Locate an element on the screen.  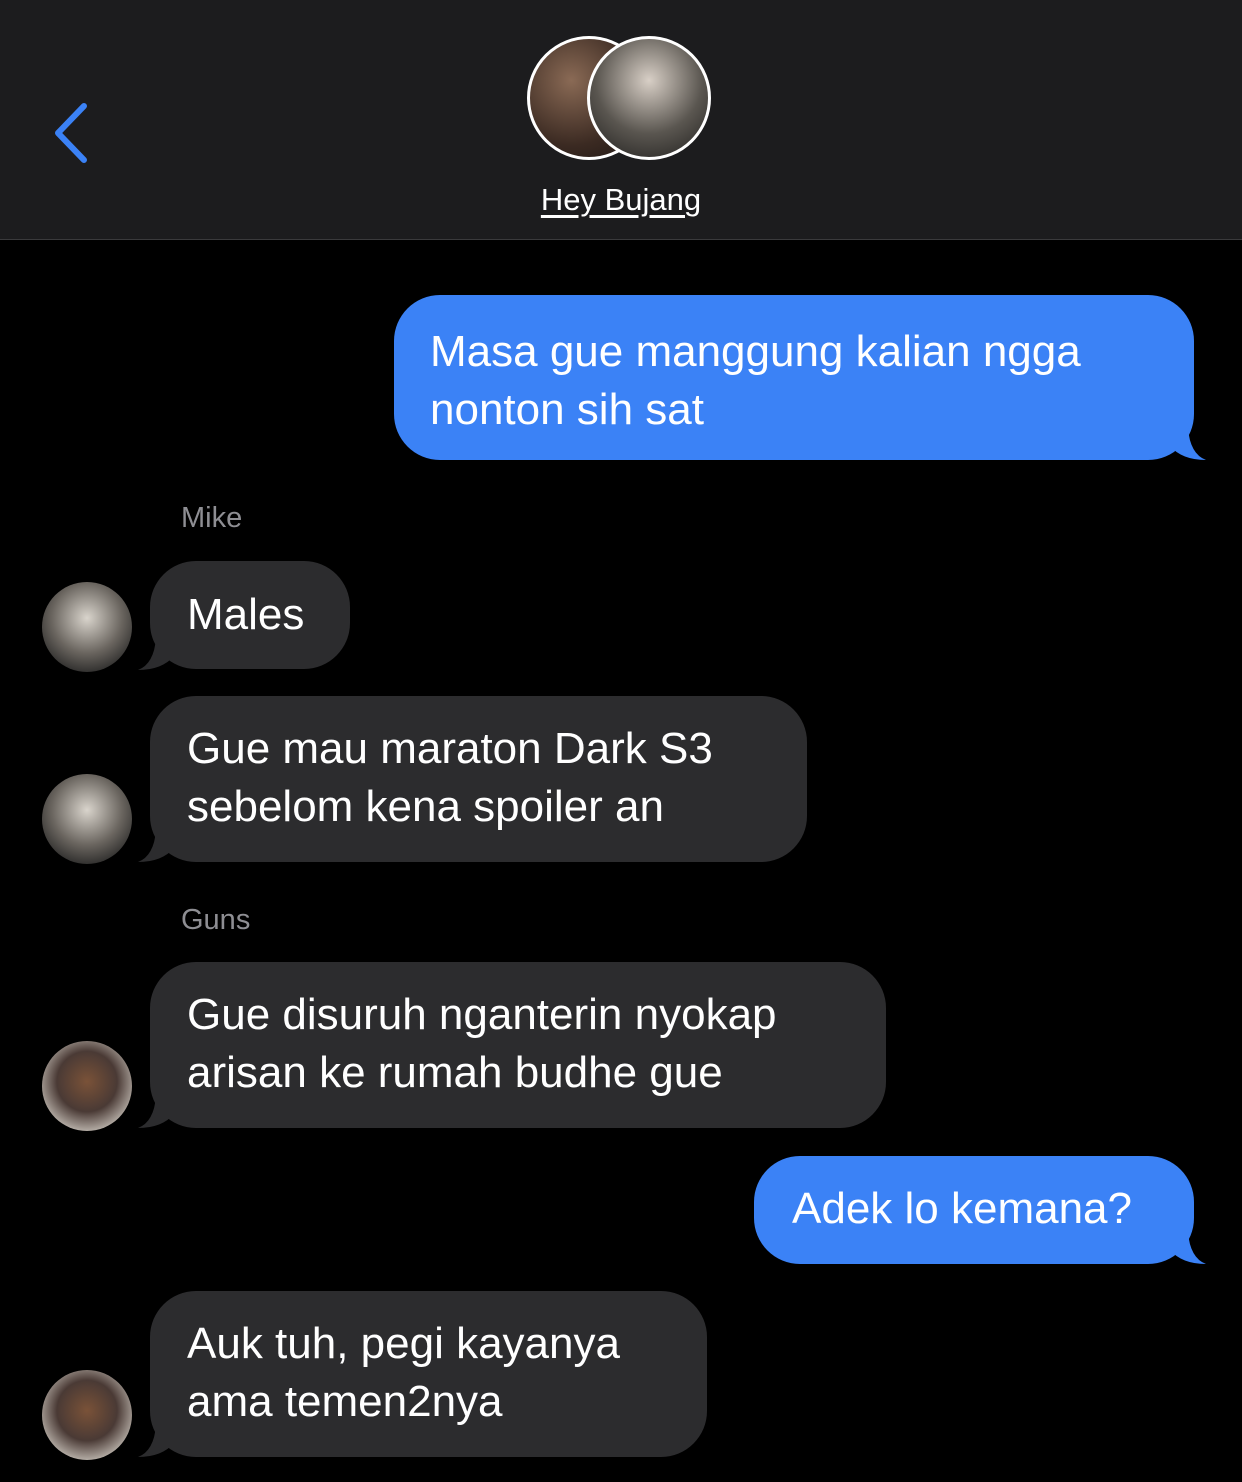
incoming-message: Auk tuh, pegi kayanya ama temen2nya is located at coordinates (428, 1374).